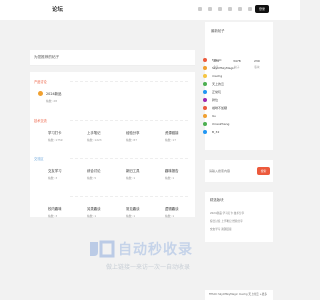 The height and width of the screenshot is (300, 320). I want to click on forum-icon, so click(40, 93).